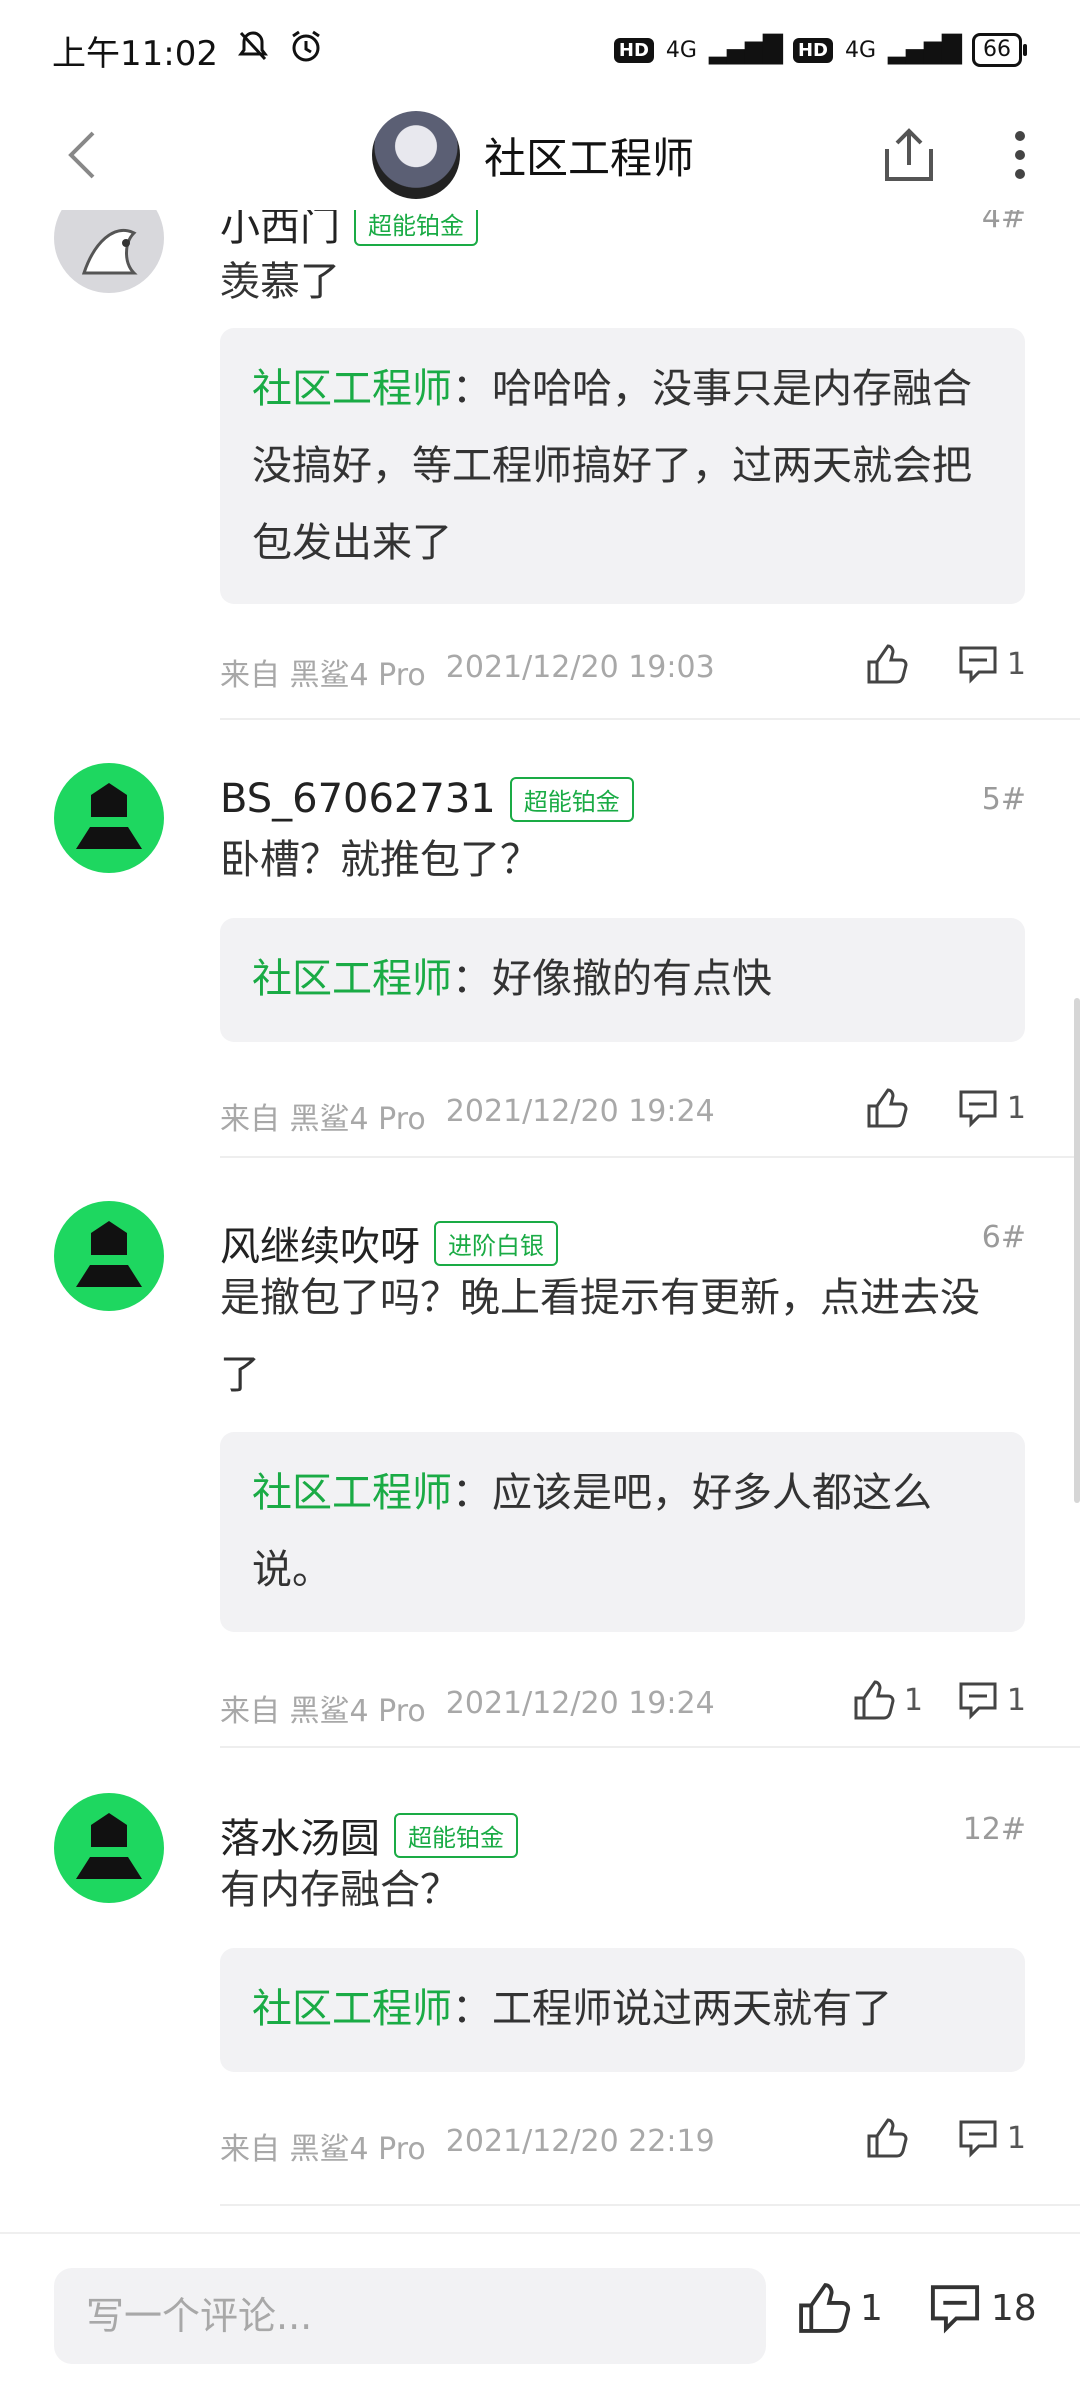  Describe the element at coordinates (496, 1243) in the screenshot. I see `level-badge: 进阶白银` at that location.